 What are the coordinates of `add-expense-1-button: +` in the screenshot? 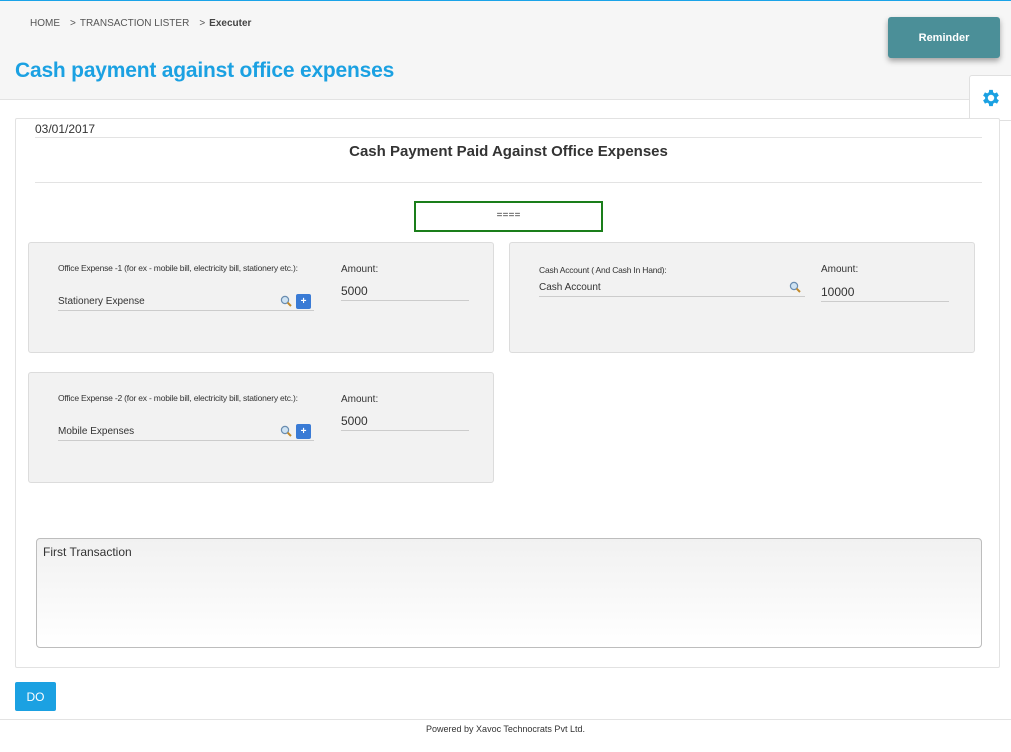 It's located at (303, 301).